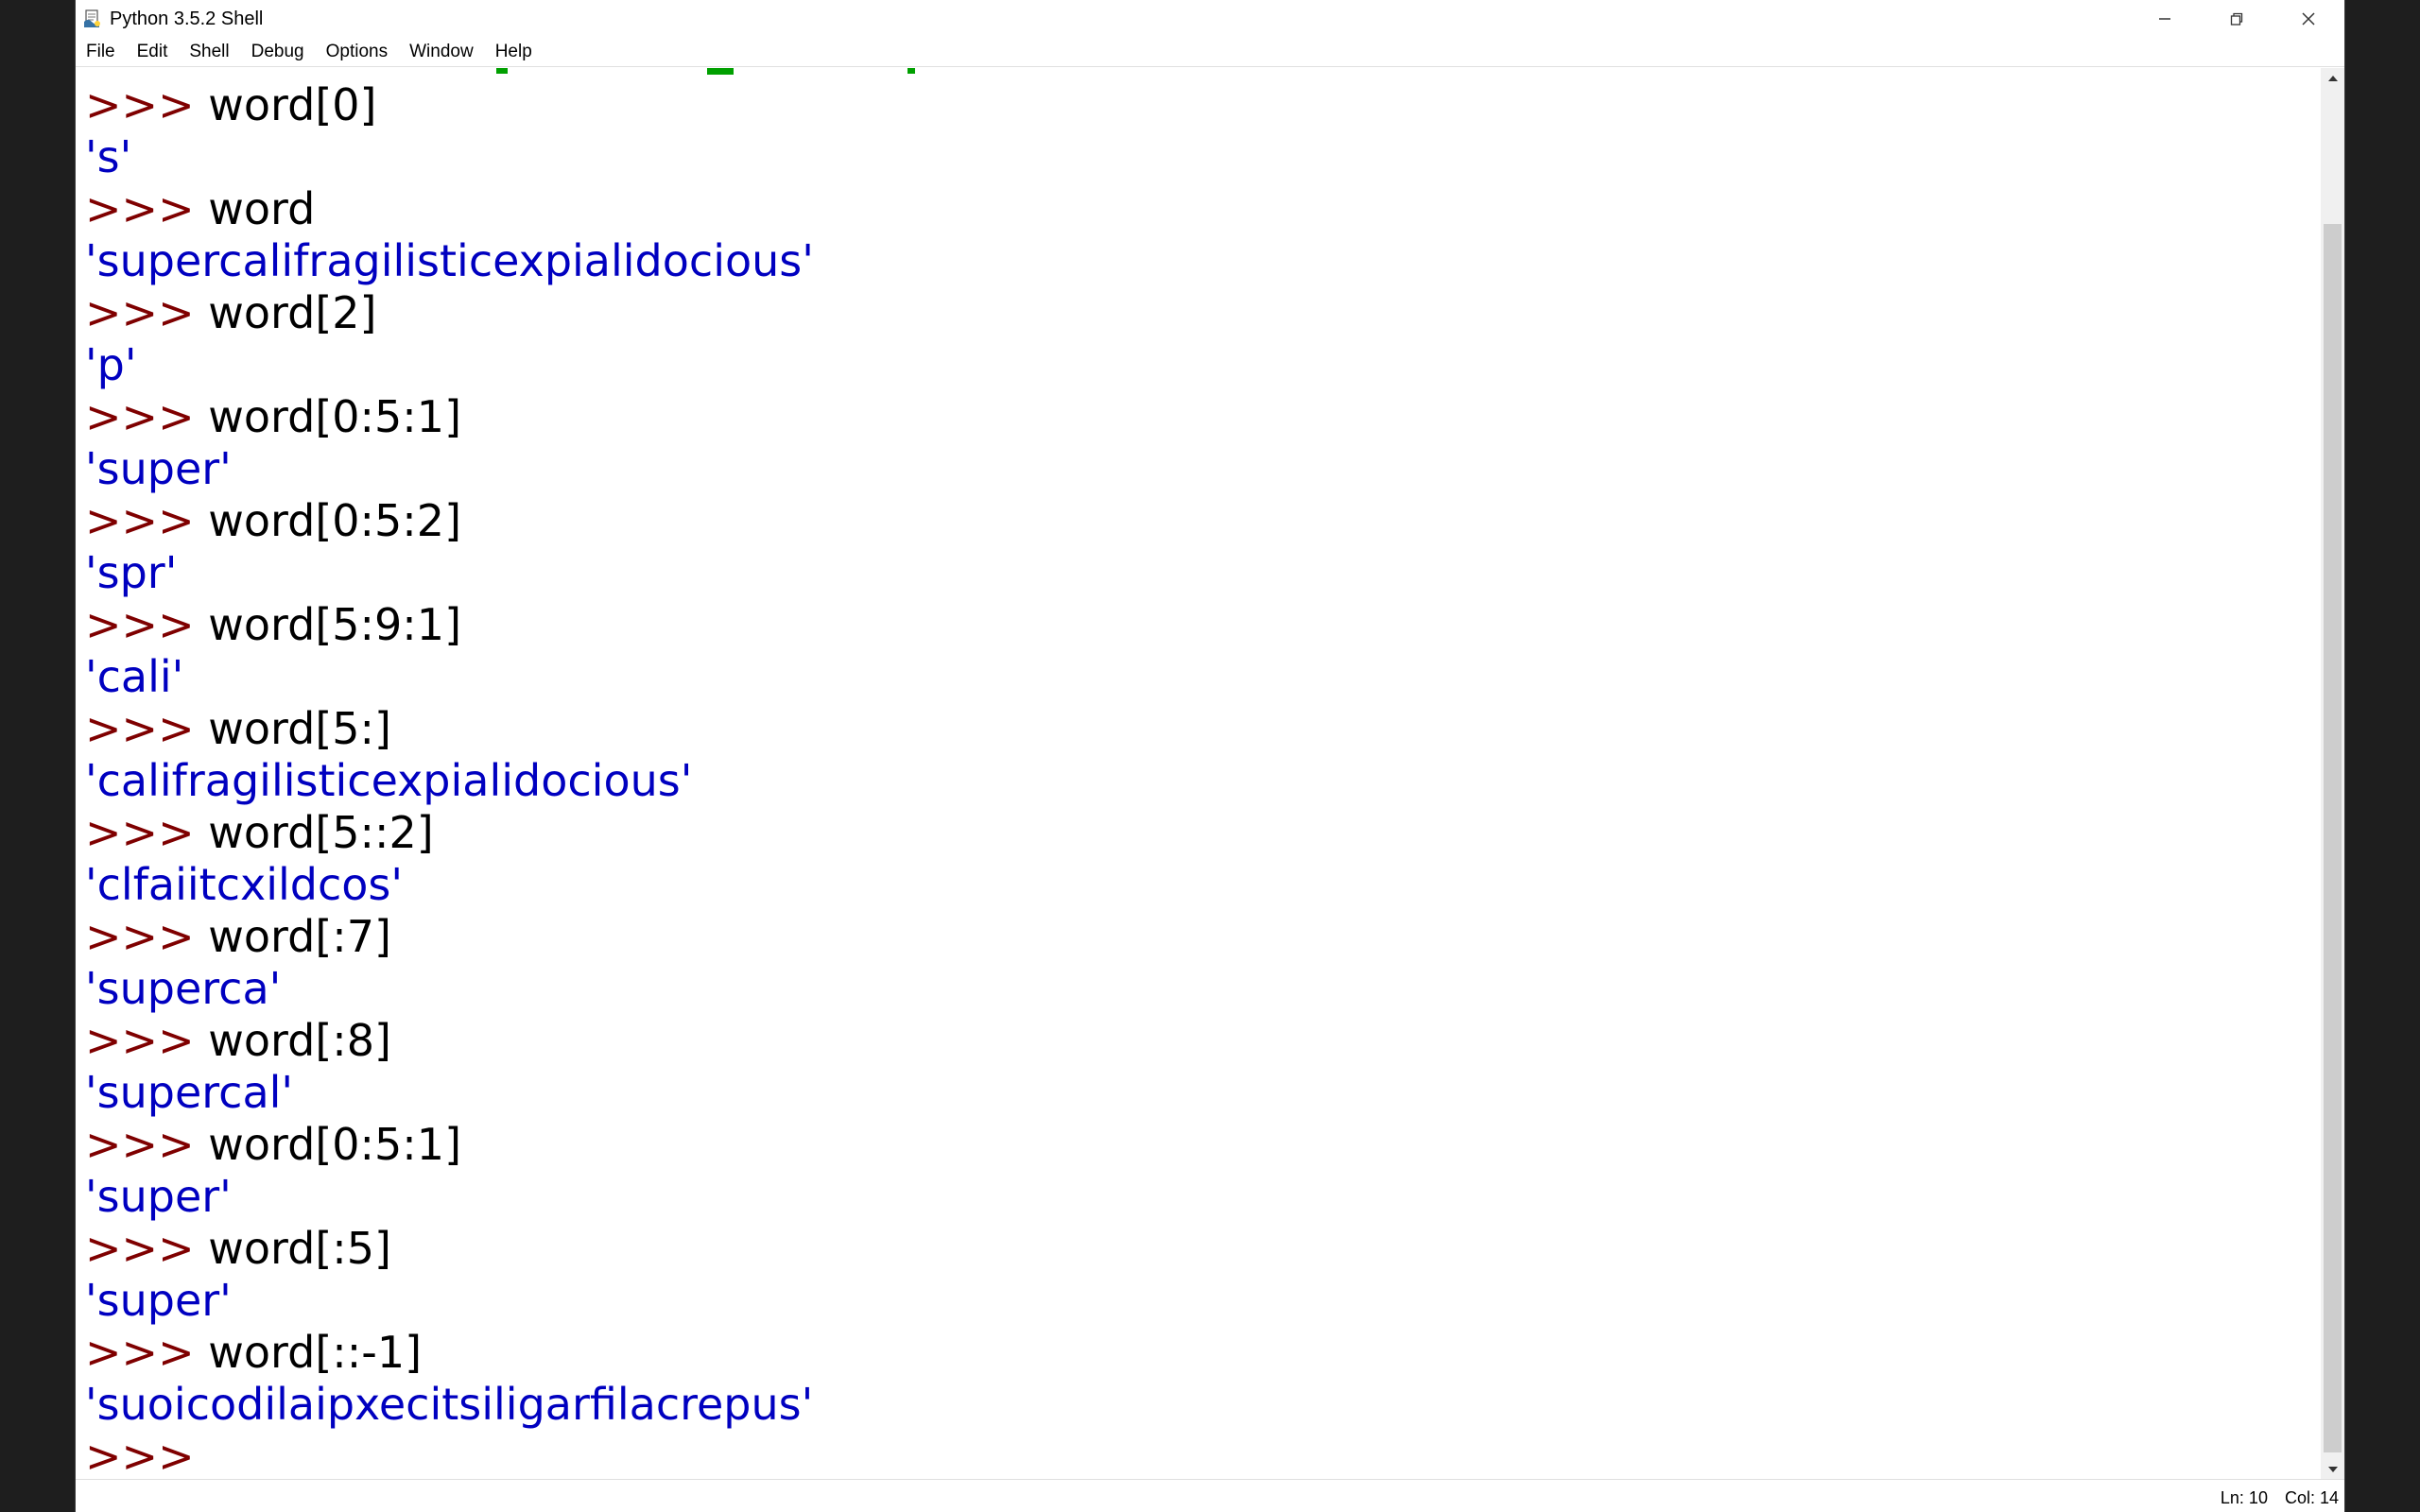 The height and width of the screenshot is (1512, 2420). I want to click on shell-output-line: 'suoicodilaipxecitsiligarfilacrepus', so click(449, 1405).